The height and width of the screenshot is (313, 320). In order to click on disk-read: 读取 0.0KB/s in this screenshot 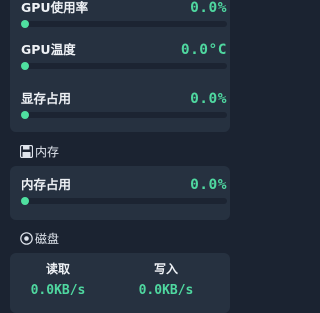, I will do `click(58, 280)`.